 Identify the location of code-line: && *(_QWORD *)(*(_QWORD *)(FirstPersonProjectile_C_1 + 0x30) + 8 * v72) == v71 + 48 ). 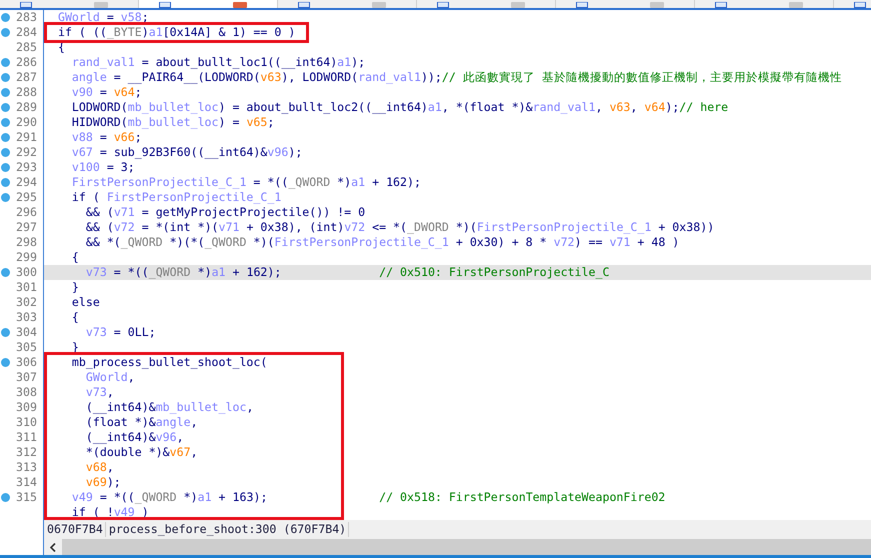
(382, 242).